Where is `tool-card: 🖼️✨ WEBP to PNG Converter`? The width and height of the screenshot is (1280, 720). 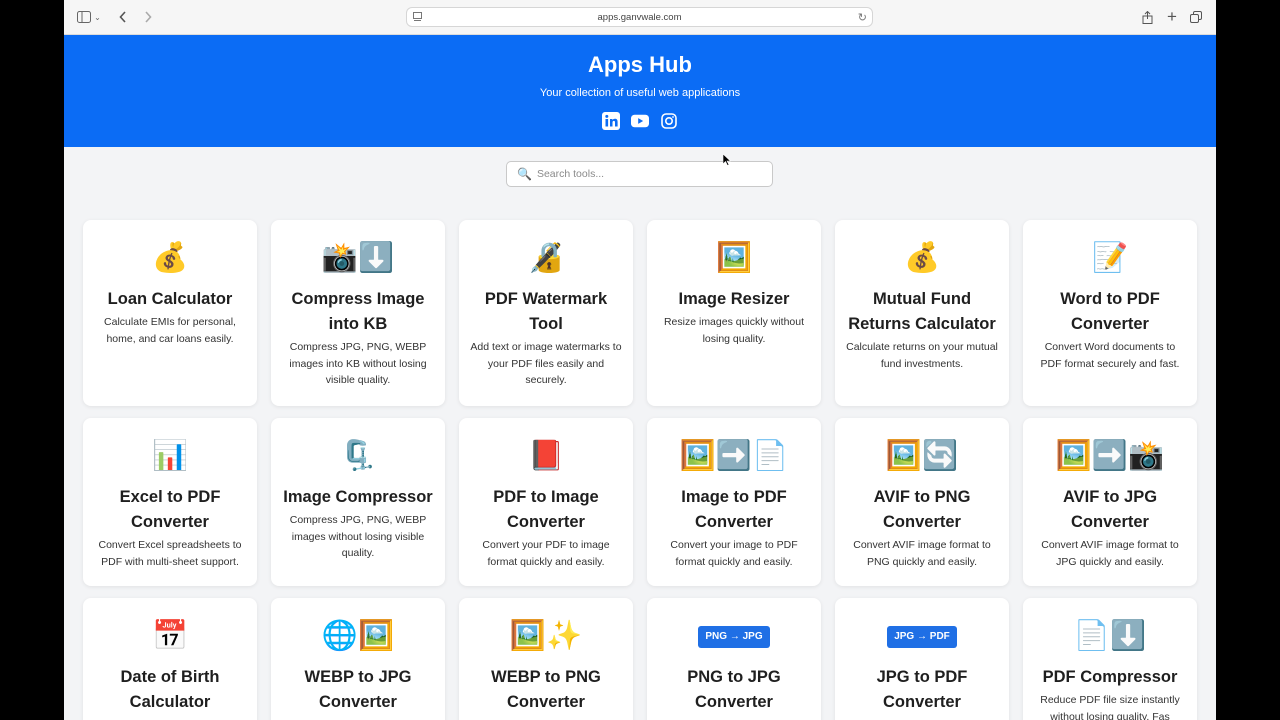 tool-card: 🖼️✨ WEBP to PNG Converter is located at coordinates (546, 659).